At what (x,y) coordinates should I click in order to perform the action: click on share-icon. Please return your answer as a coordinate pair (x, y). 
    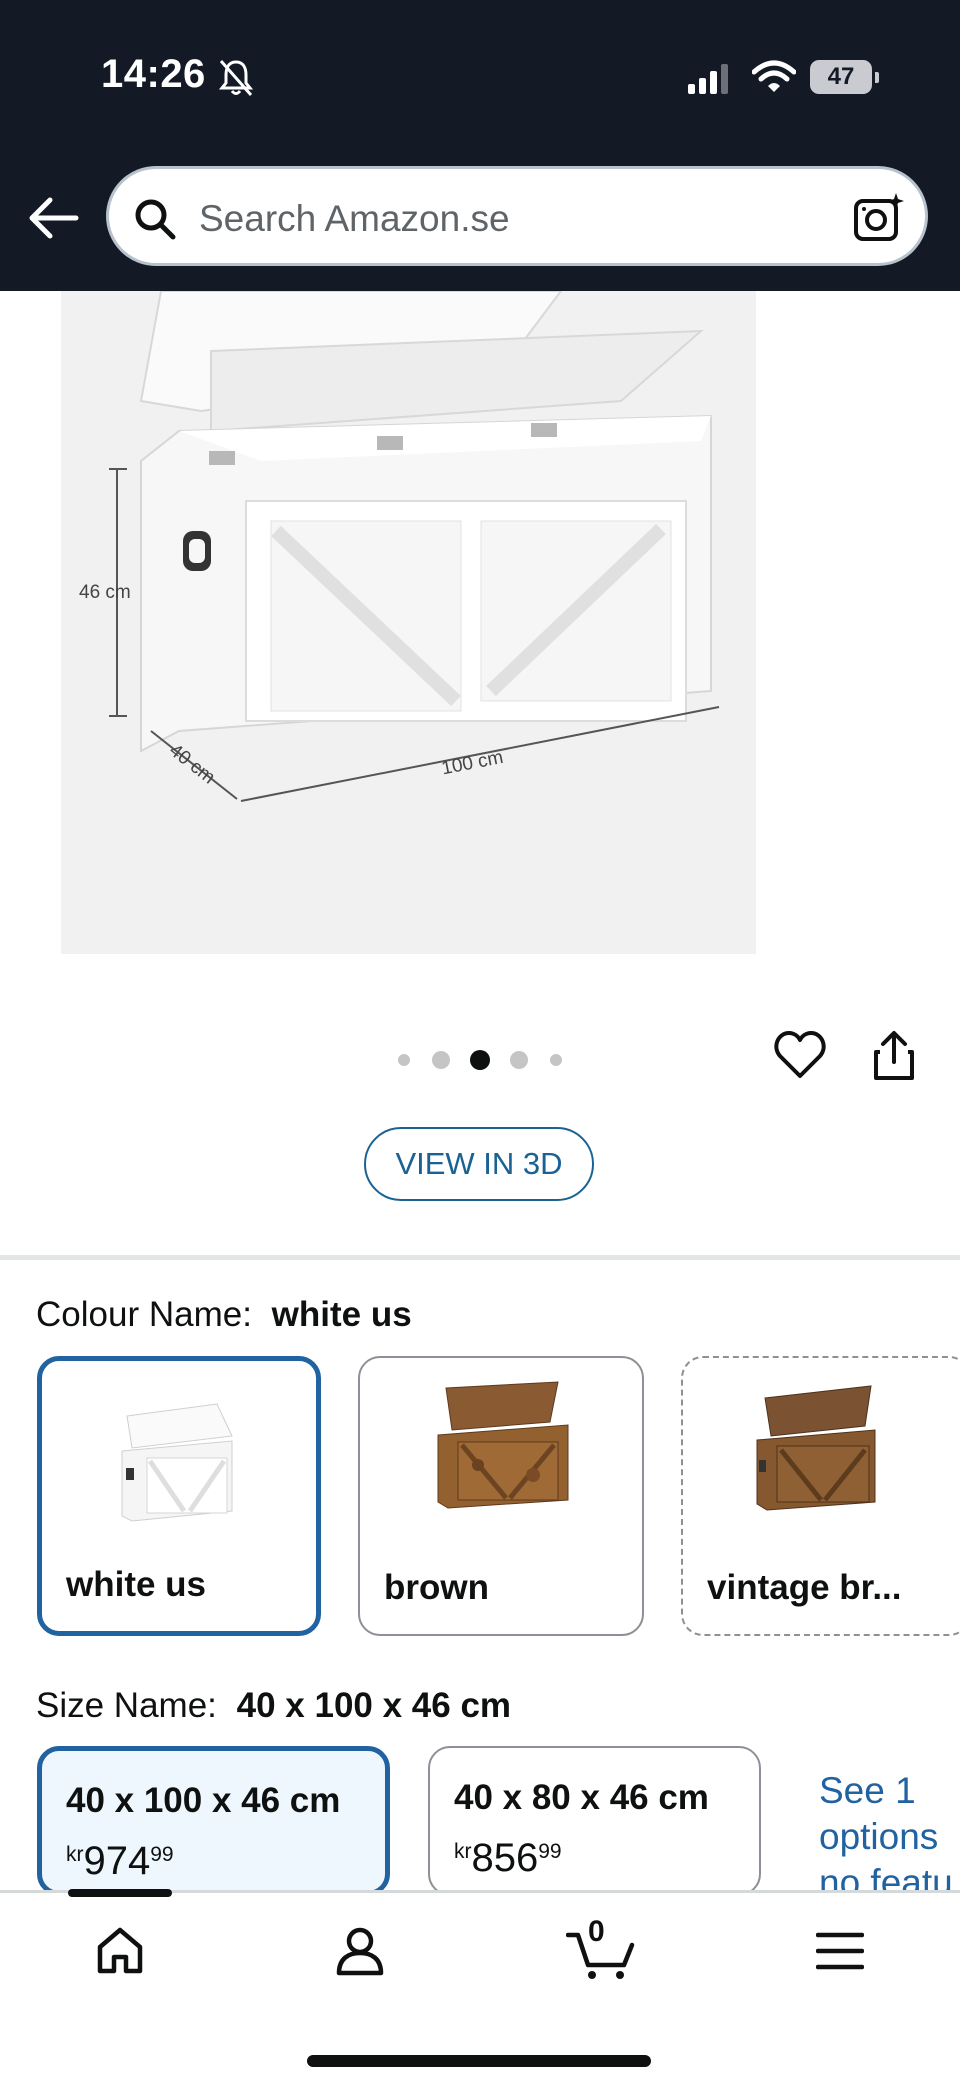
    Looking at the image, I should click on (894, 1056).